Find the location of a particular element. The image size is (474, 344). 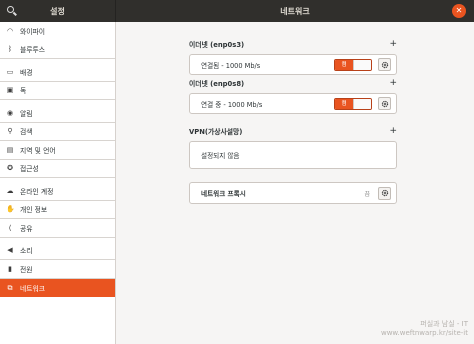

section-title: 이더넷 (enp0s3) is located at coordinates (217, 45).